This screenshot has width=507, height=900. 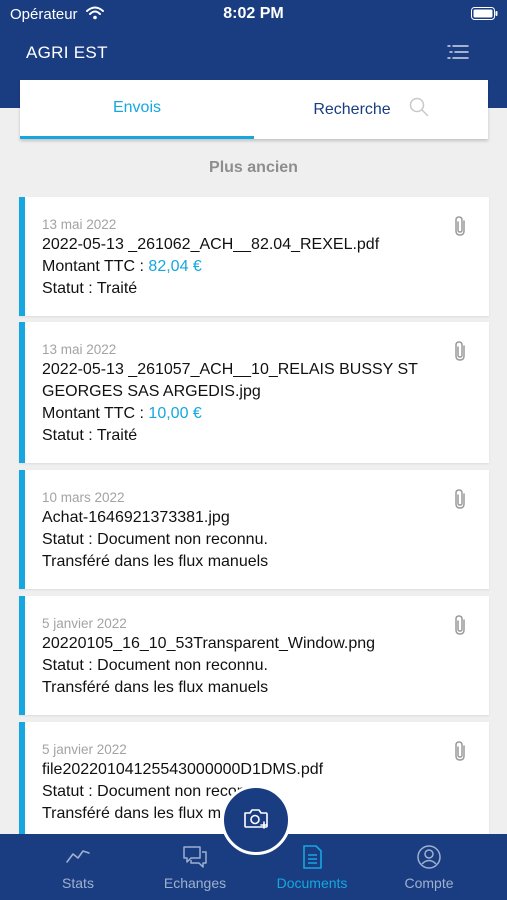 I want to click on document-amount-line: Montant TTC : 10,00 €, so click(x=122, y=414).